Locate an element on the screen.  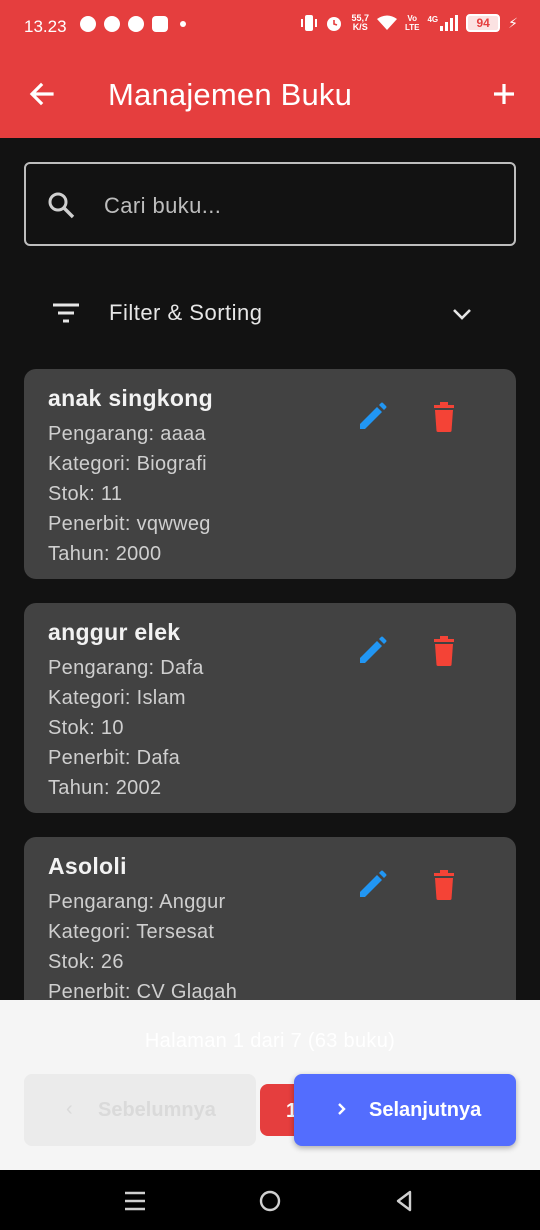
system-nav-bar is located at coordinates (270, 1200).